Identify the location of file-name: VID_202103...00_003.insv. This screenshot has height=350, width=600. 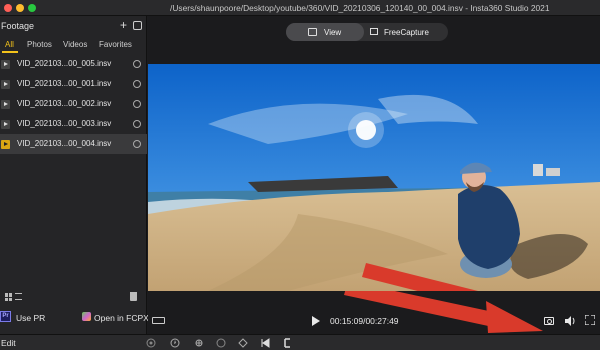
(64, 123).